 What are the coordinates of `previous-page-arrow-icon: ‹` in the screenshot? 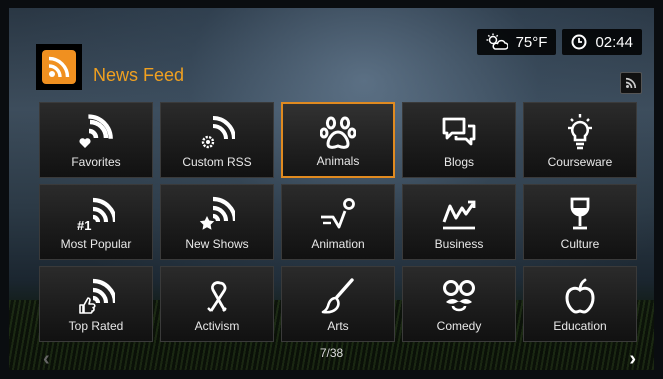 It's located at (46, 359).